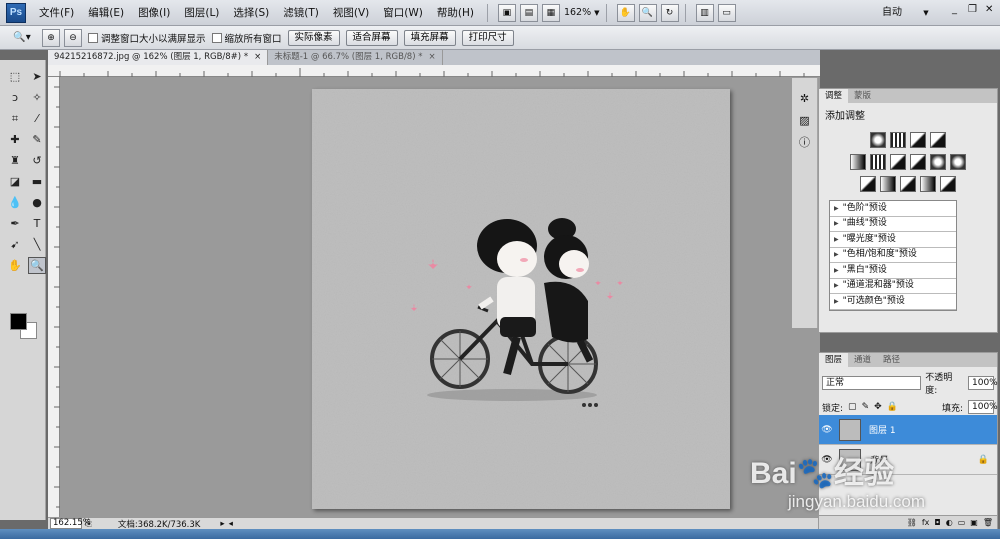 The height and width of the screenshot is (539, 1000). Describe the element at coordinates (51, 37) in the screenshot. I see `zoom-in-icon: ⊕` at that location.